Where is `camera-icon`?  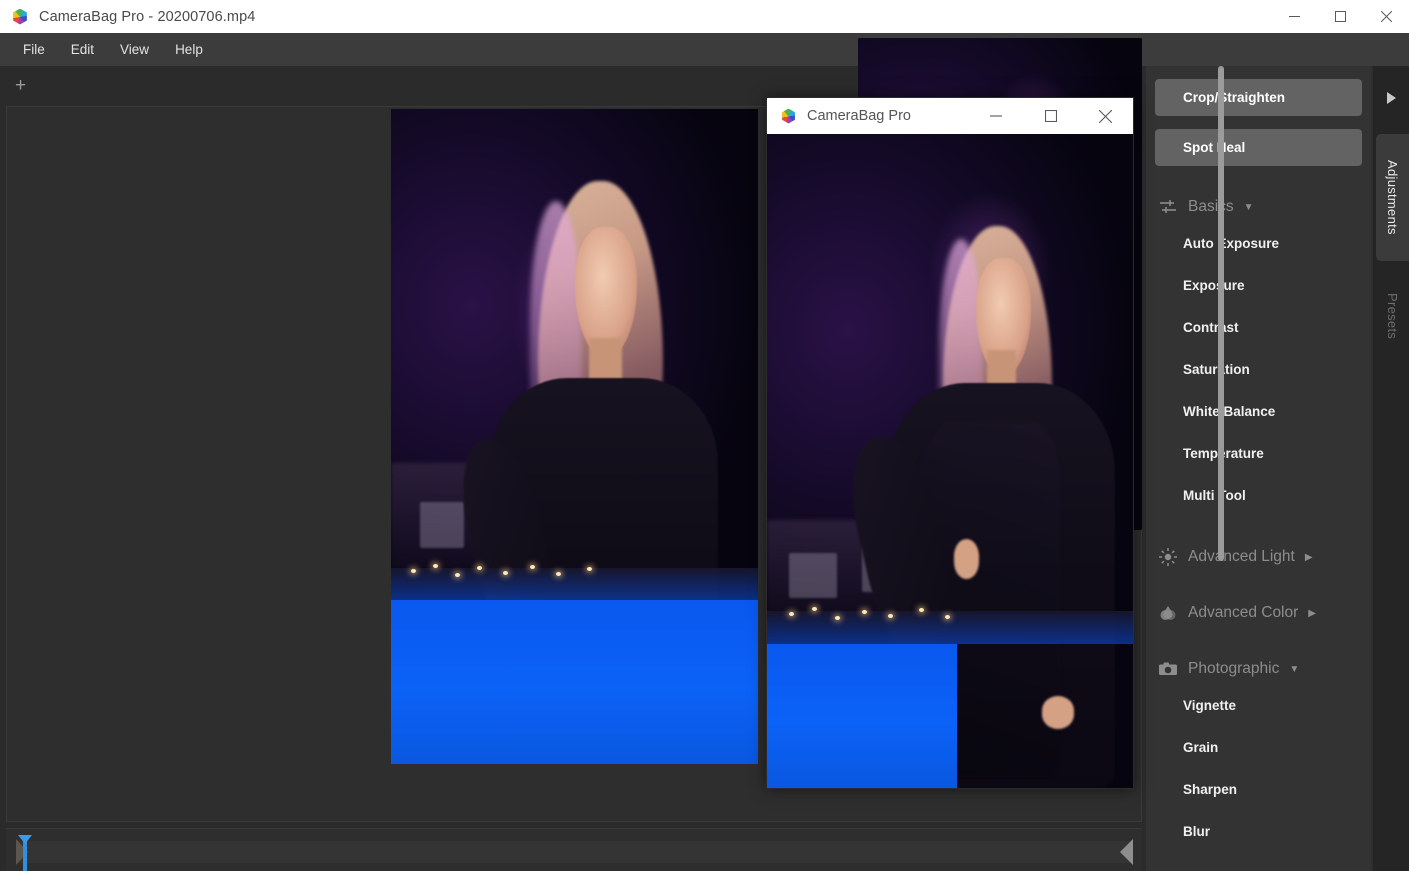
camera-icon is located at coordinates (1168, 669).